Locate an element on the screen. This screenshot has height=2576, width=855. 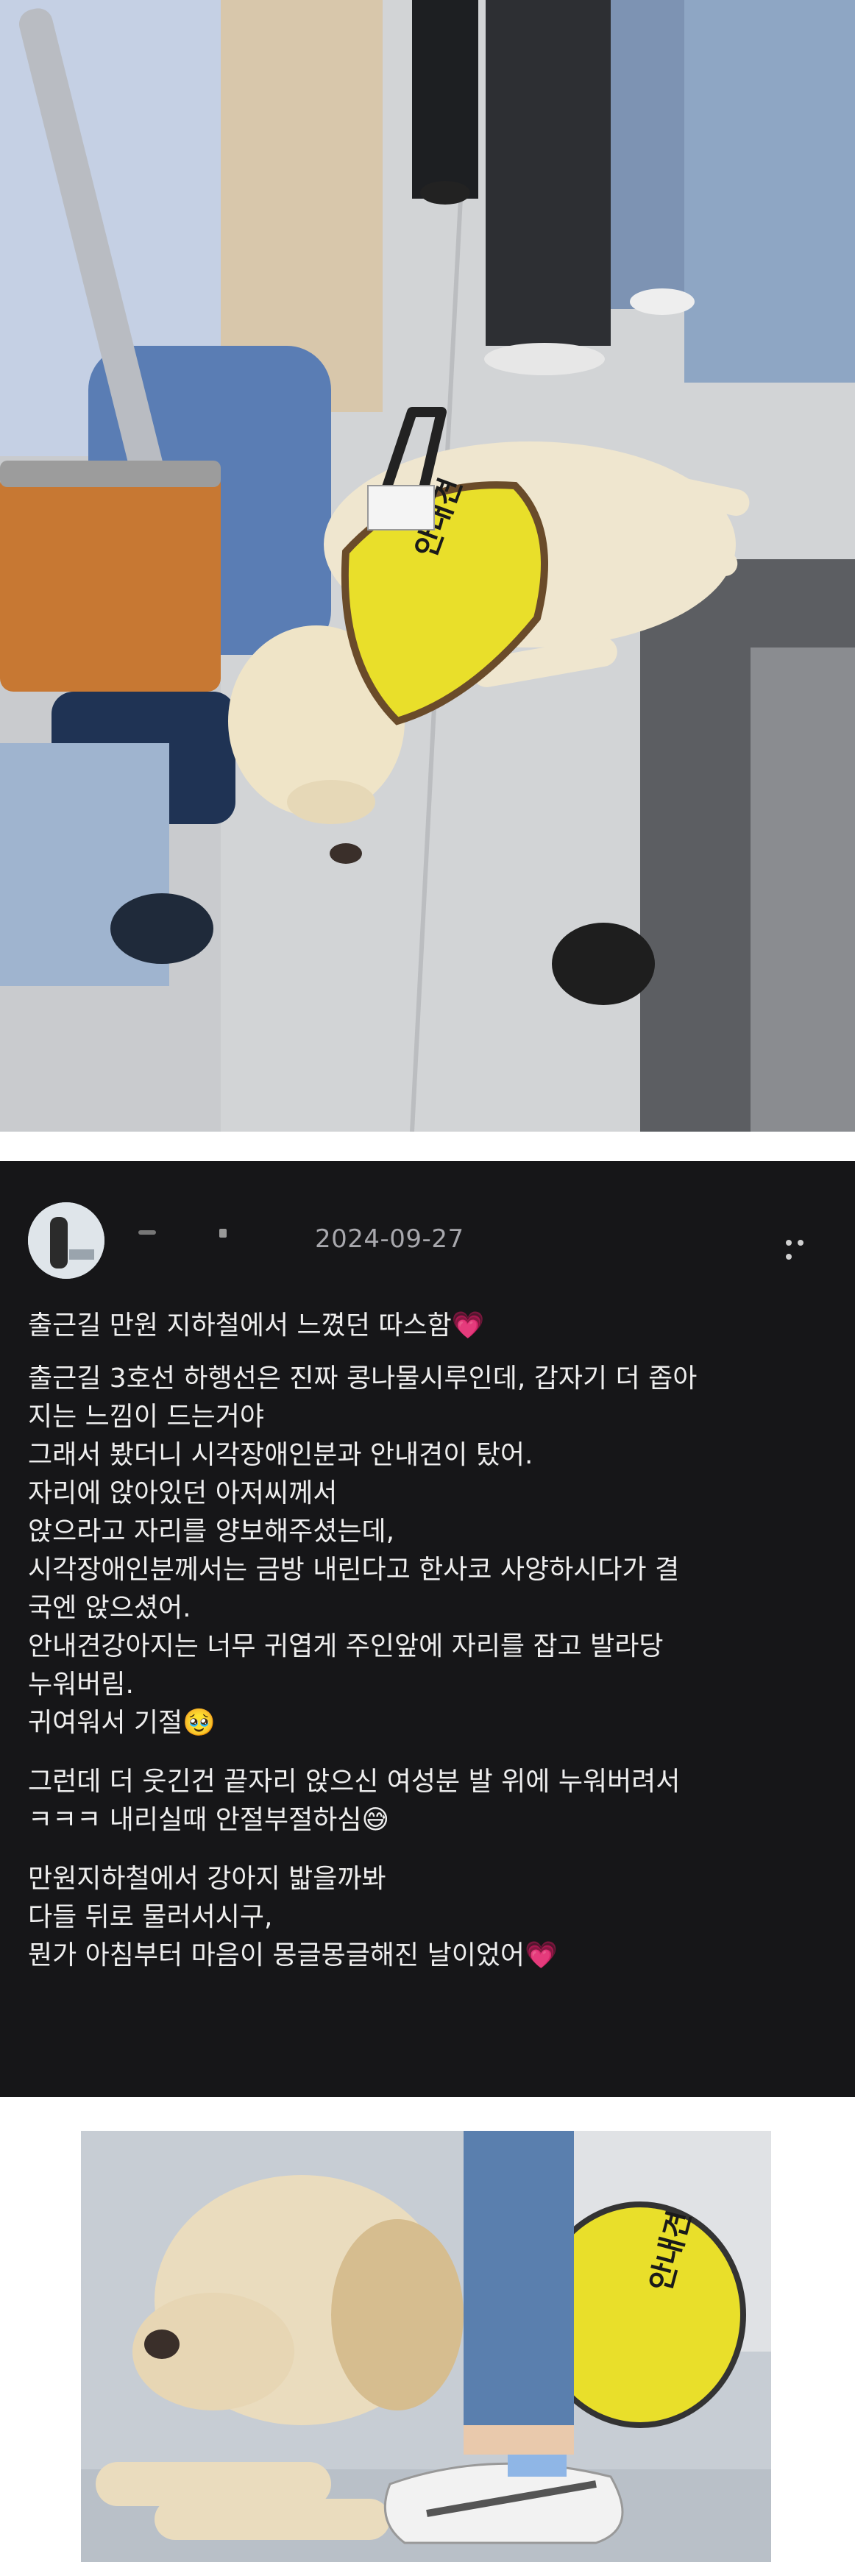
post-date: 2024-09-27 is located at coordinates (389, 1239).